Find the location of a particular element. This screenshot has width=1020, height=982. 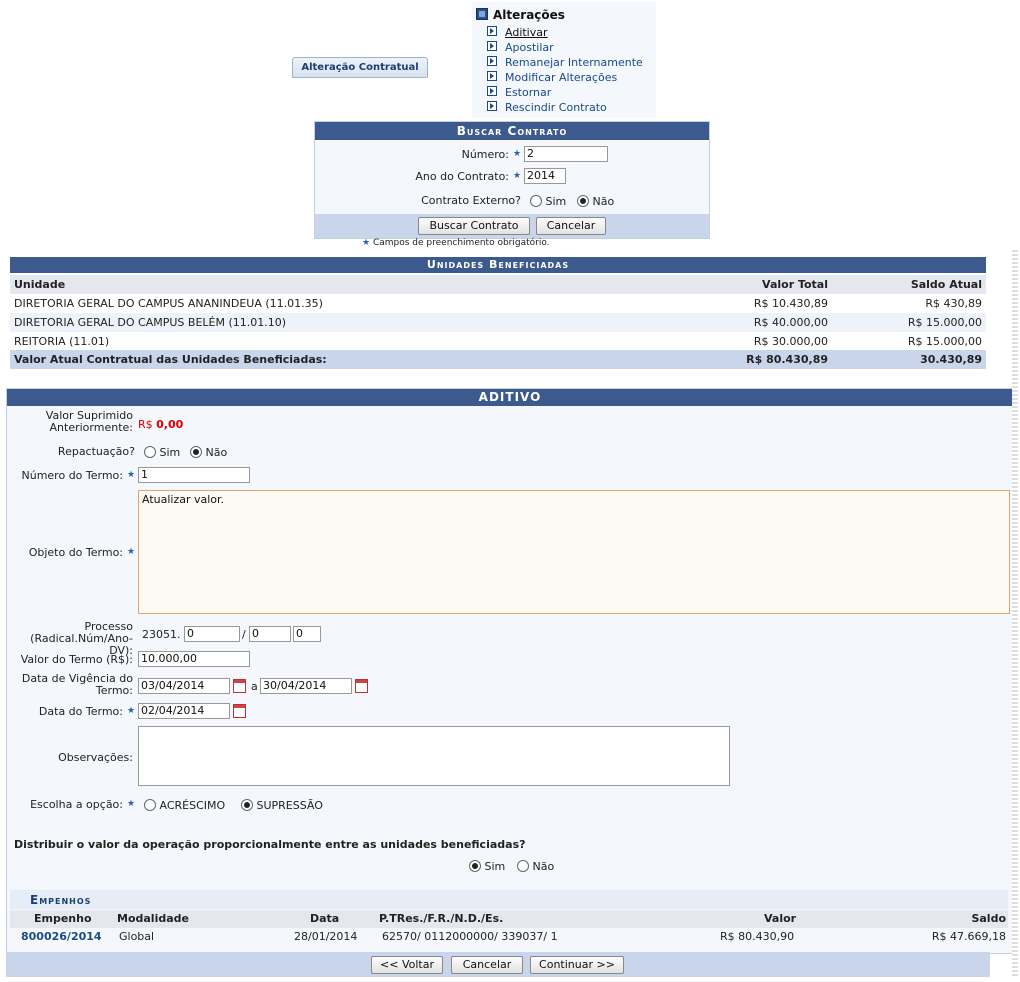

cell-saldo: R$ 47.669,18 is located at coordinates (968, 936).